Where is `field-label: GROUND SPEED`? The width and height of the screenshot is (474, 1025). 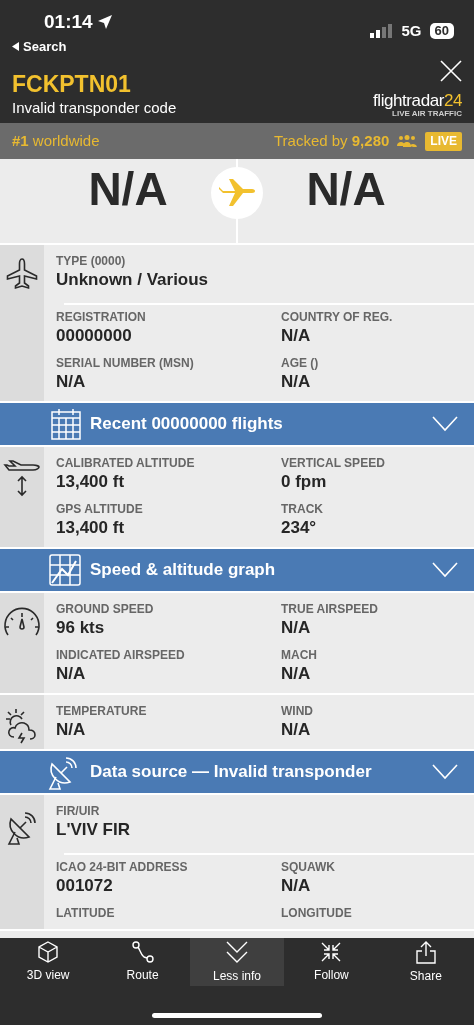
field-label: GROUND SPEED is located at coordinates (105, 609).